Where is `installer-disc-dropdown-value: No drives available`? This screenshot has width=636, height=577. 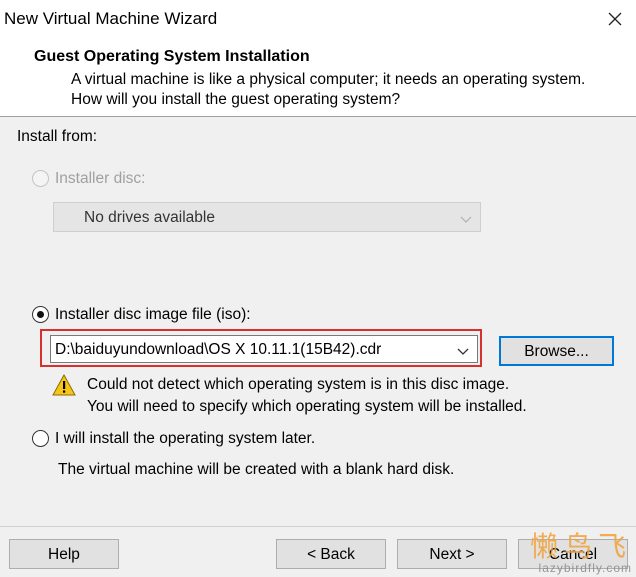 installer-disc-dropdown-value: No drives available is located at coordinates (149, 217).